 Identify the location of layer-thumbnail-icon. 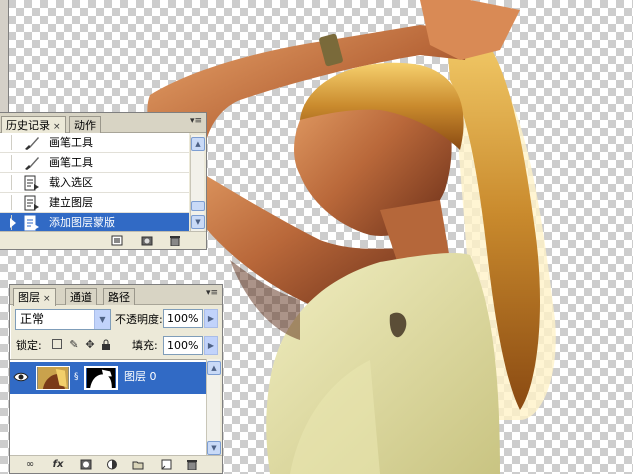
(53, 378).